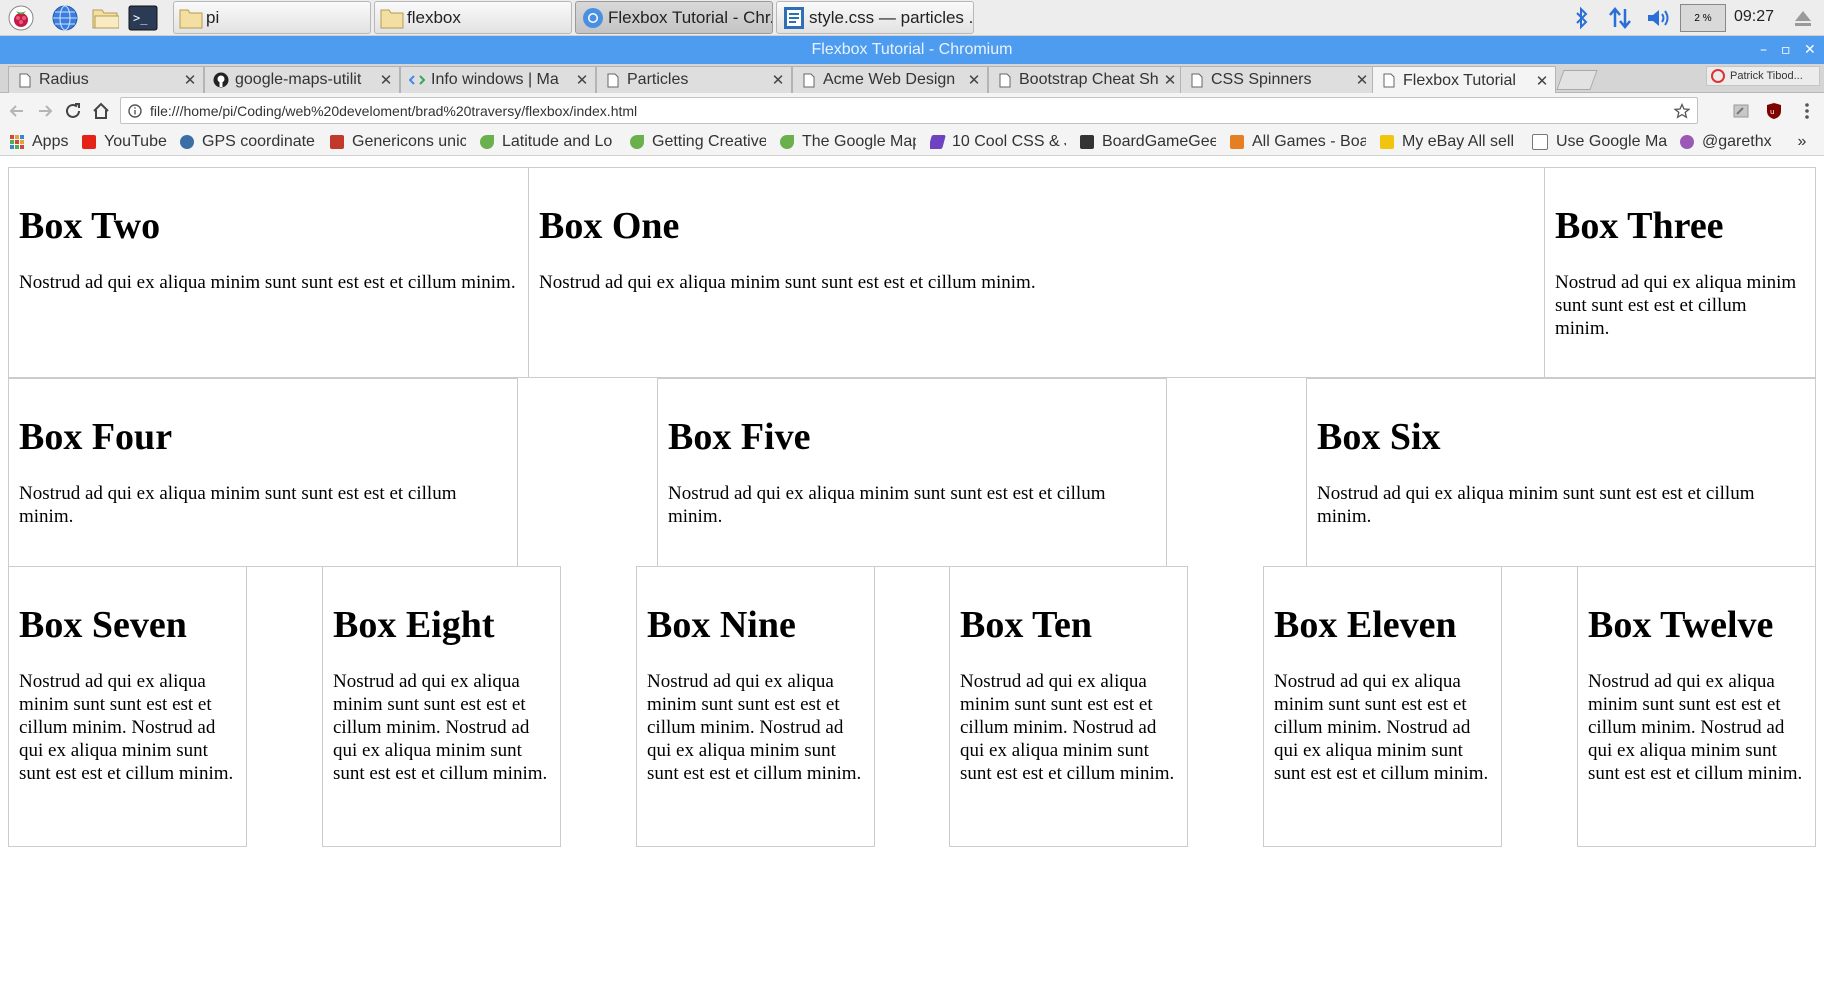  Describe the element at coordinates (1718, 76) in the screenshot. I see `profile-icon` at that location.